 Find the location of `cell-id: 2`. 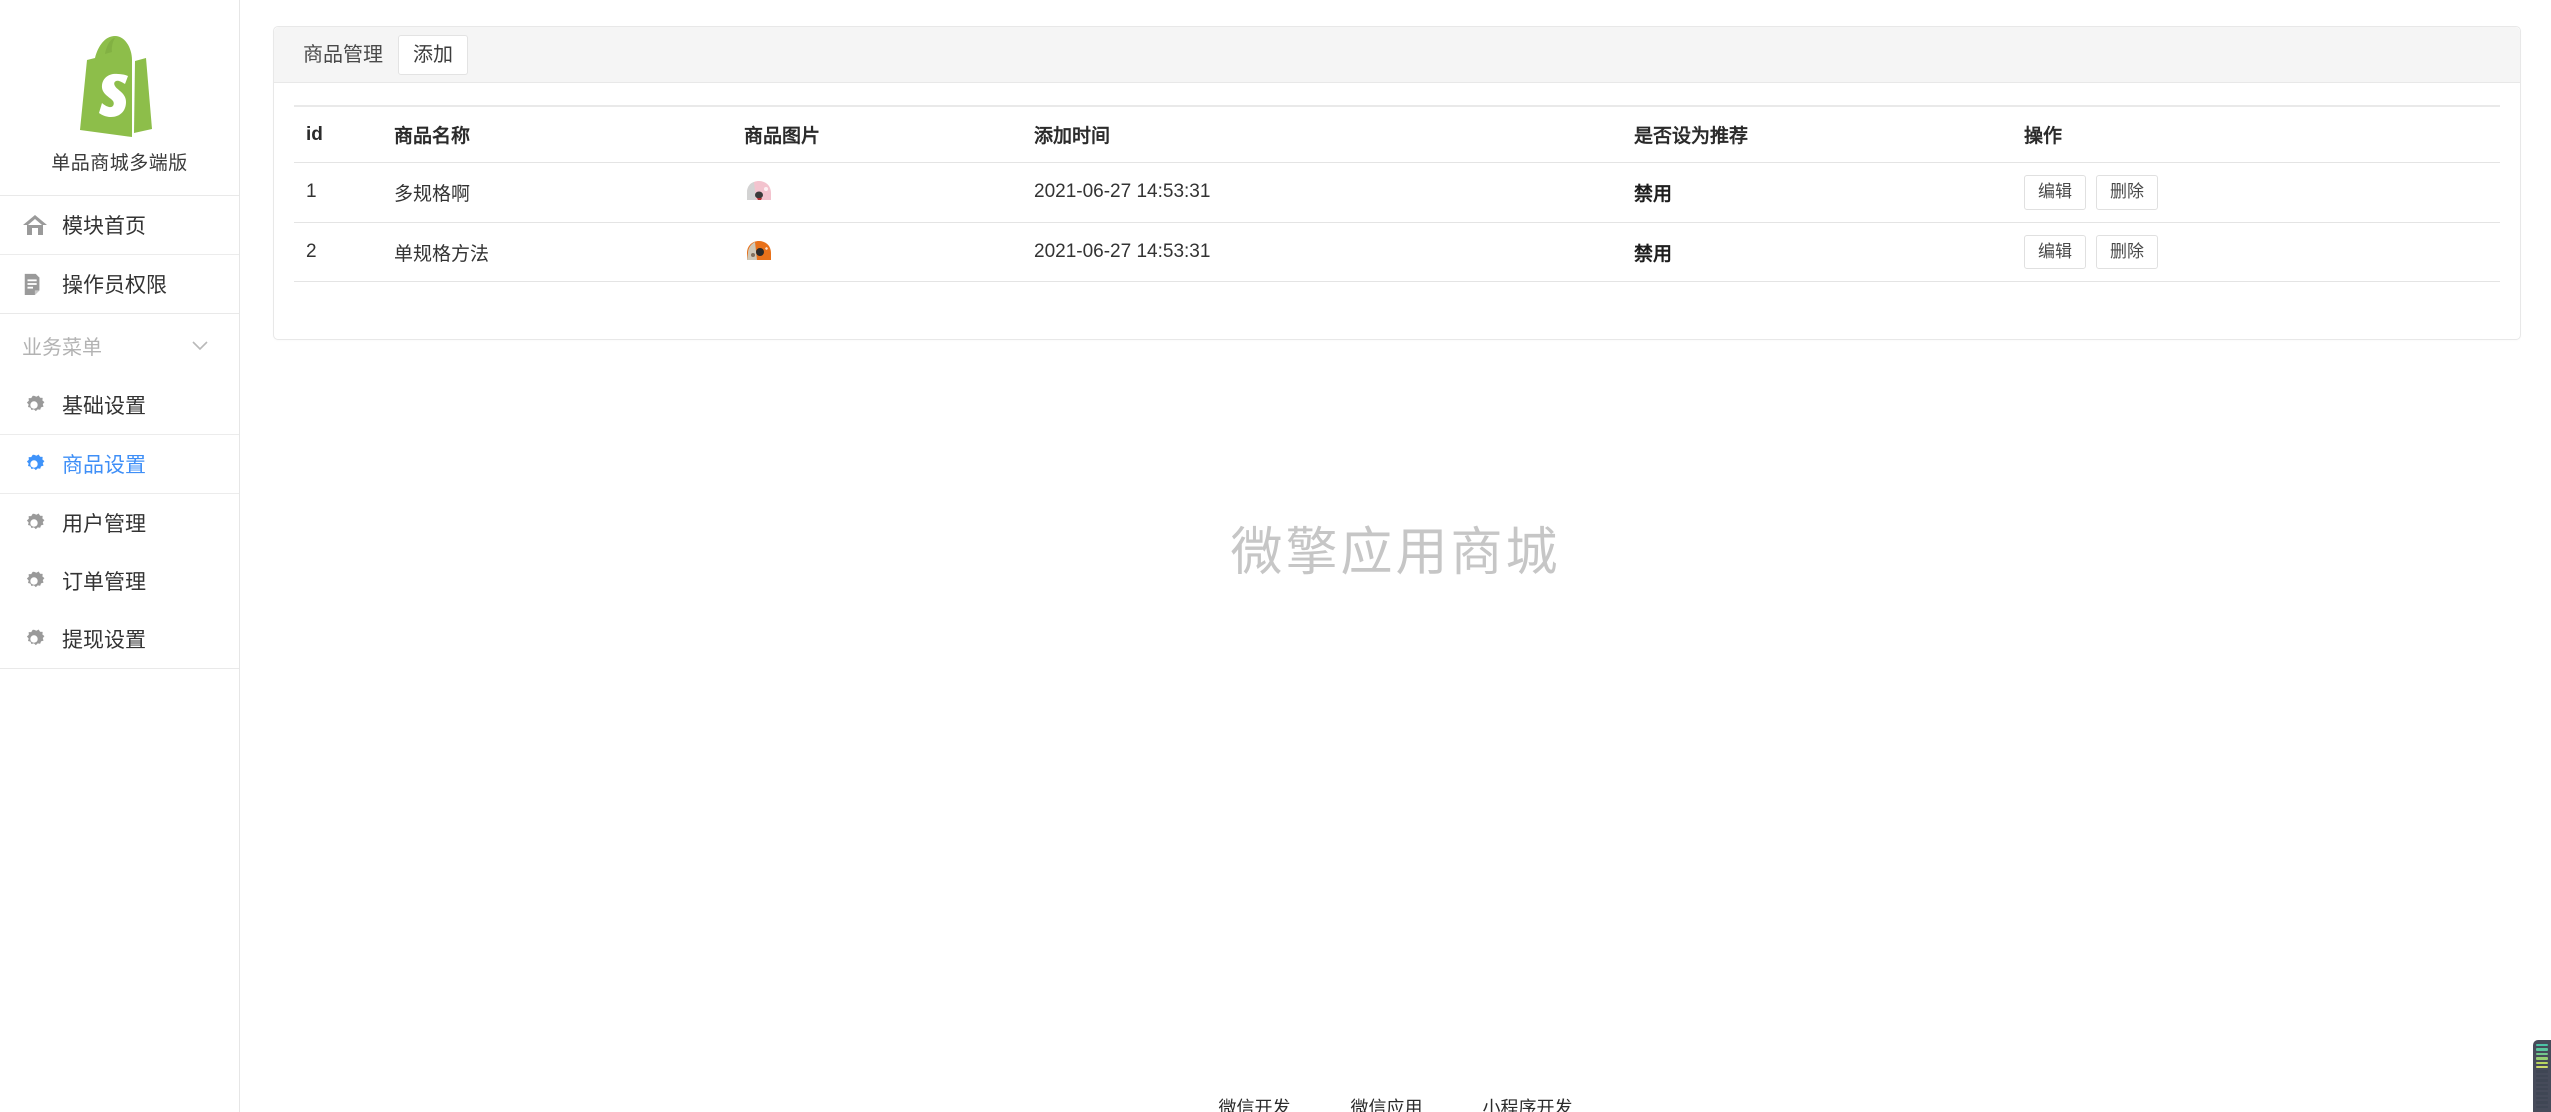

cell-id: 2 is located at coordinates (344, 252).